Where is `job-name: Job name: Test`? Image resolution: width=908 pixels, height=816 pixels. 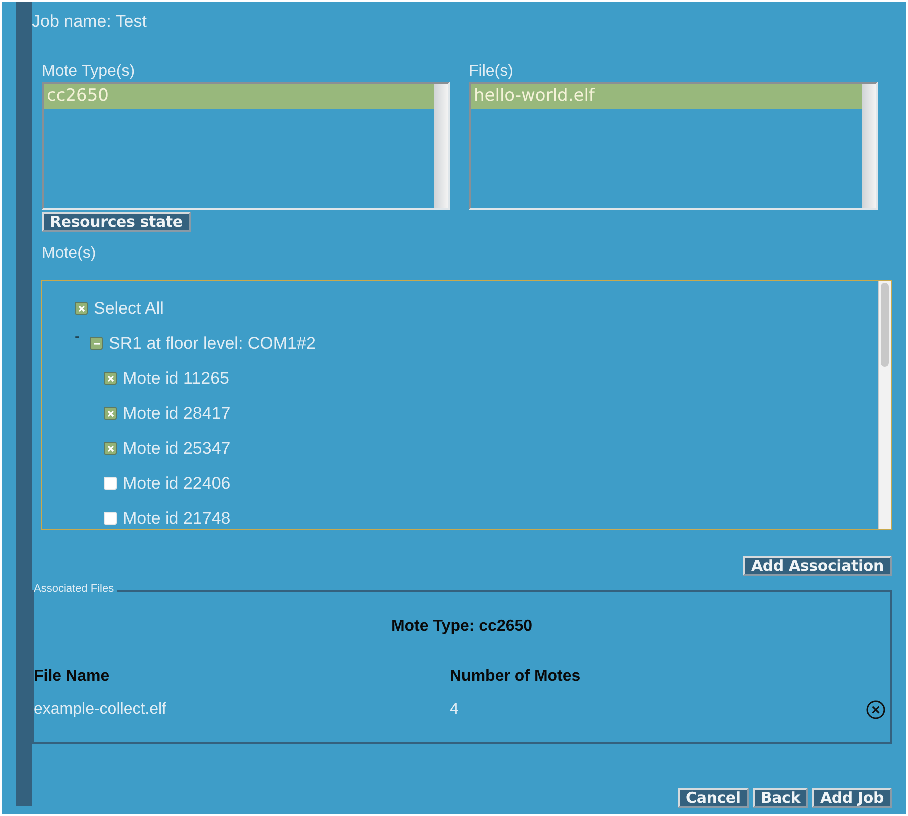
job-name: Job name: Test is located at coordinates (90, 22).